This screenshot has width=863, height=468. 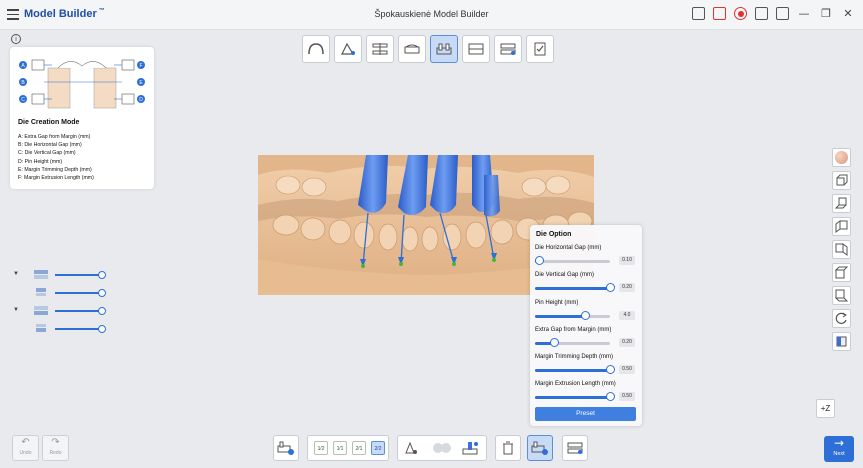 What do you see at coordinates (49, 122) in the screenshot?
I see `info-panel-title: Die Creation Mode` at bounding box center [49, 122].